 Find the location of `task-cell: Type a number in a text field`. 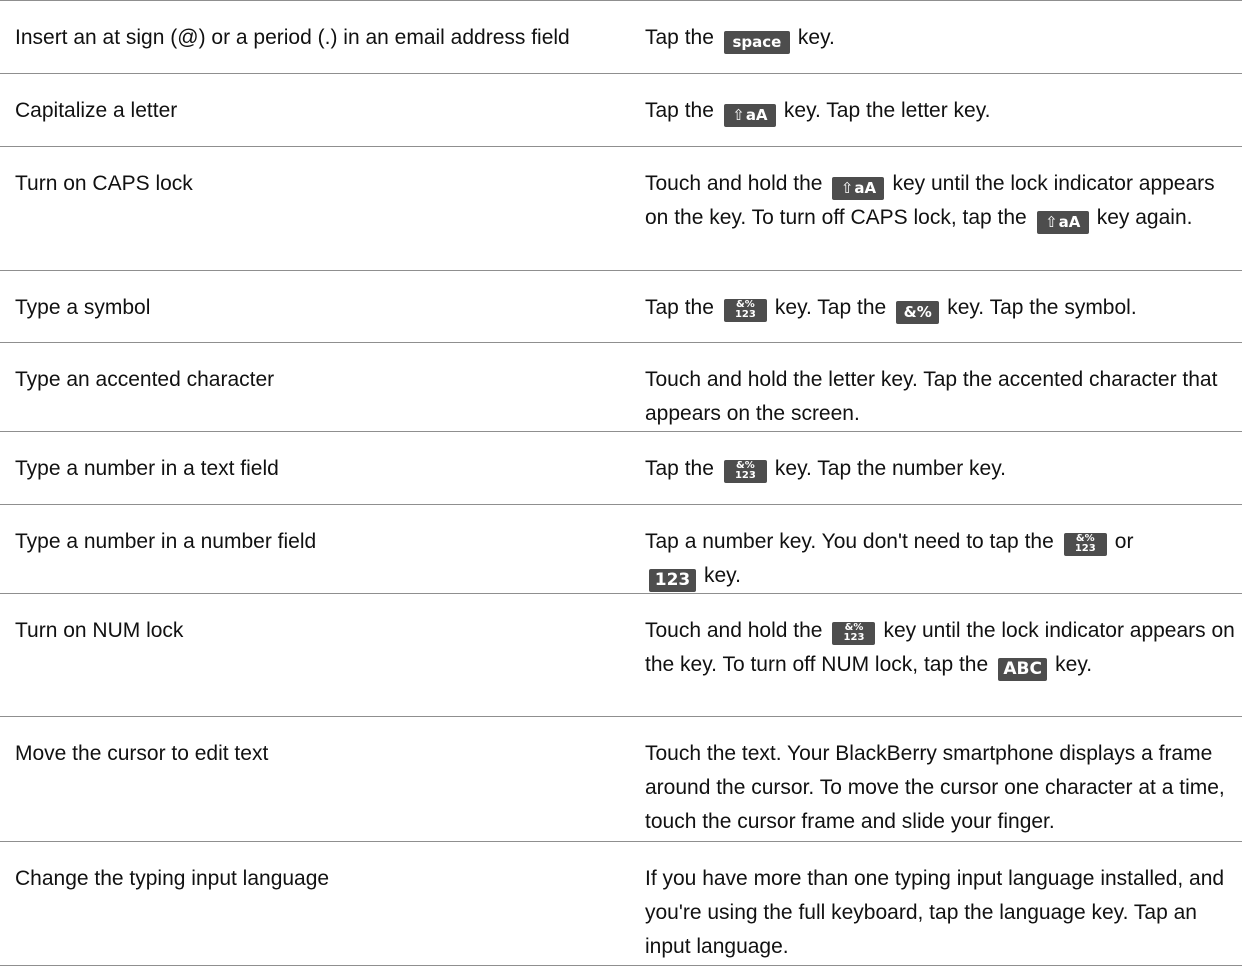

task-cell: Type a number in a text field is located at coordinates (147, 468).